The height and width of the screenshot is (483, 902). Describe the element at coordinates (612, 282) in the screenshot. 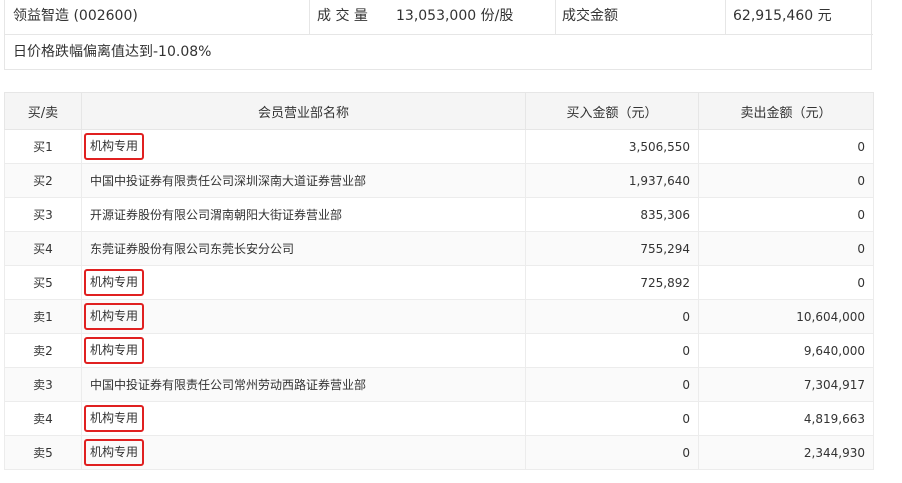

I see `buy-amount: 725,892` at that location.